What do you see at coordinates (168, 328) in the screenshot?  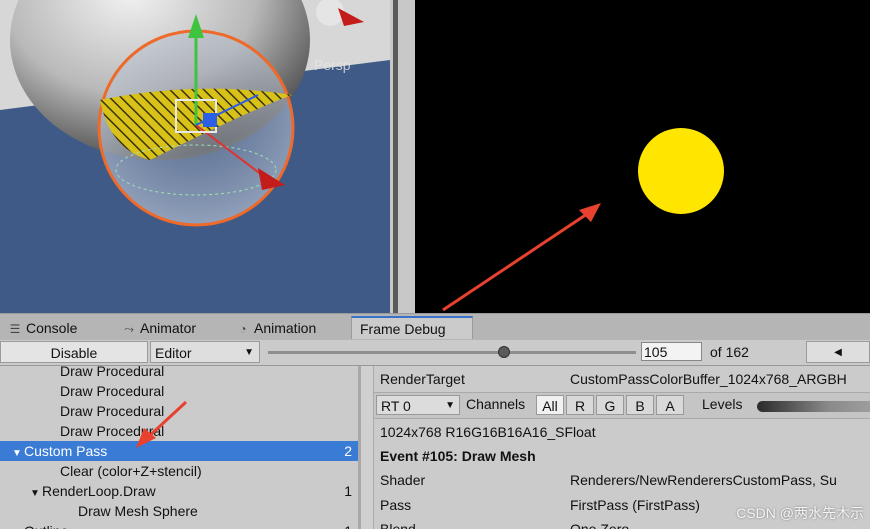 I see `tab-animator-label: Animator` at bounding box center [168, 328].